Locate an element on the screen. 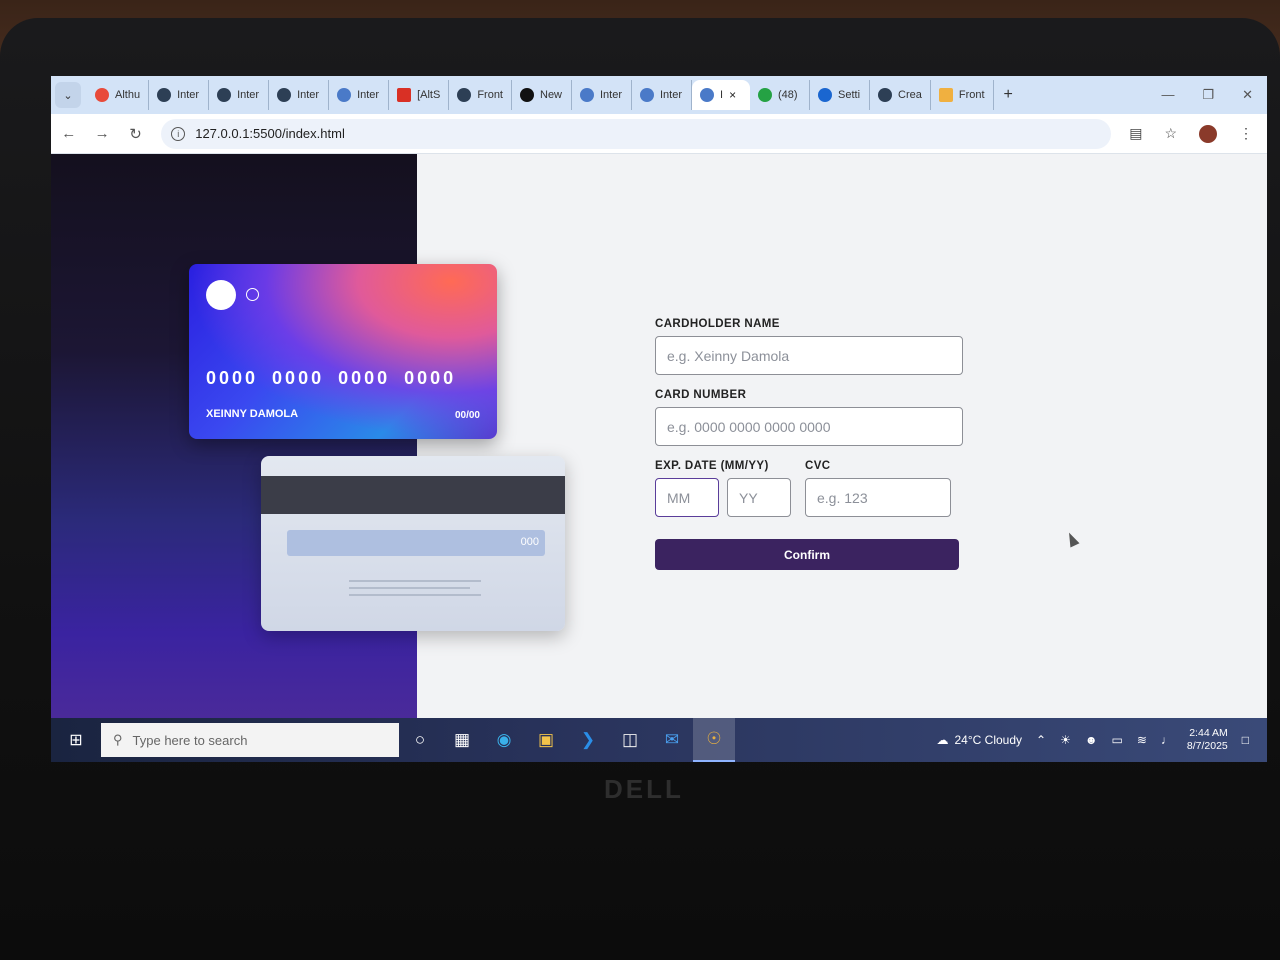 The width and height of the screenshot is (1280, 960). github-icon is located at coordinates (527, 95).